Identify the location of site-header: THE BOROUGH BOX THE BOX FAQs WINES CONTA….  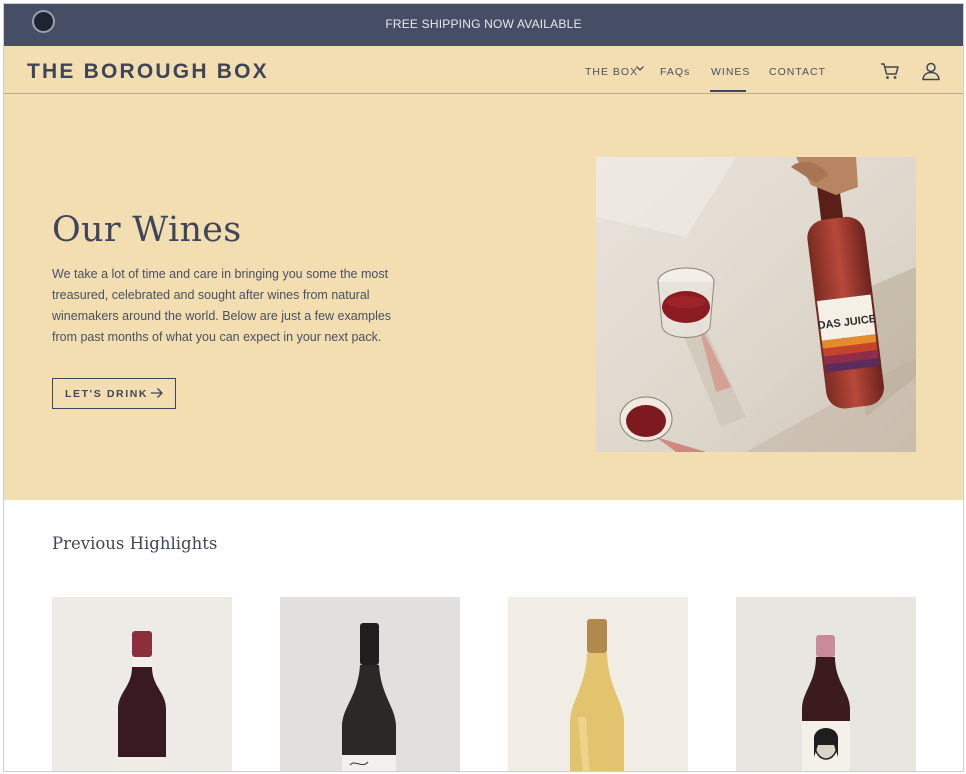
(483, 70).